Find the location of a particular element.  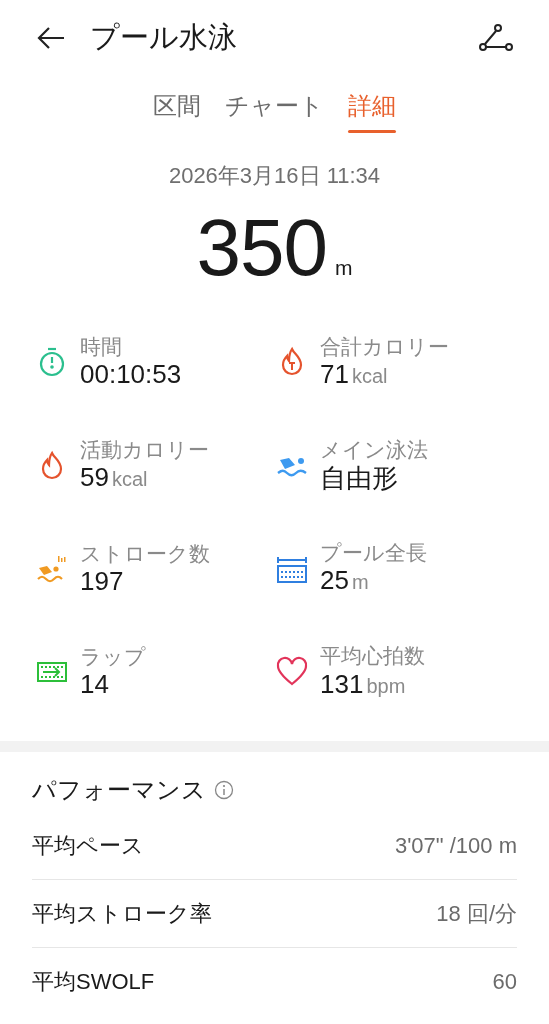

tab: 詳細 is located at coordinates (372, 112).